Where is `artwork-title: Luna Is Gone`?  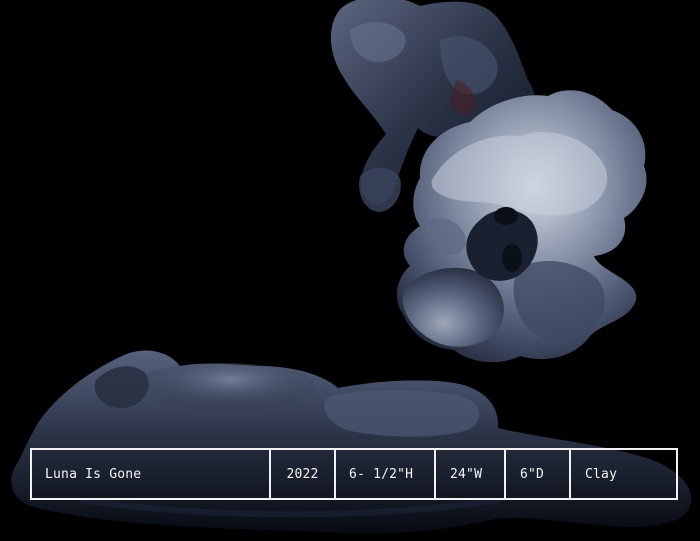
artwork-title: Luna Is Gone is located at coordinates (151, 474).